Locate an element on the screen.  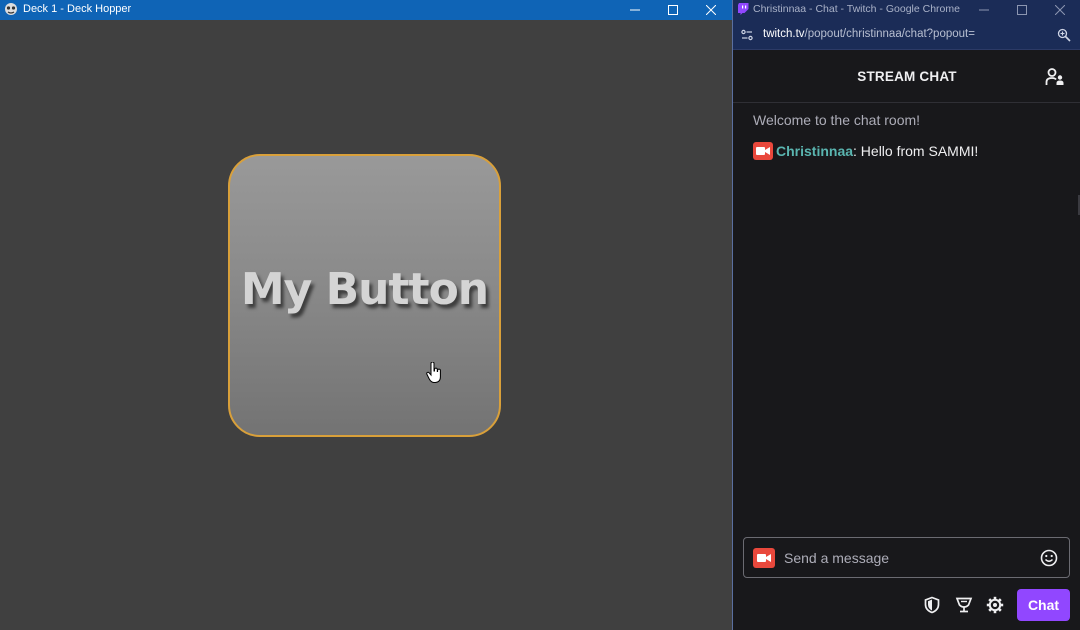
deck-button-my-button: My Button is located at coordinates (364, 295).